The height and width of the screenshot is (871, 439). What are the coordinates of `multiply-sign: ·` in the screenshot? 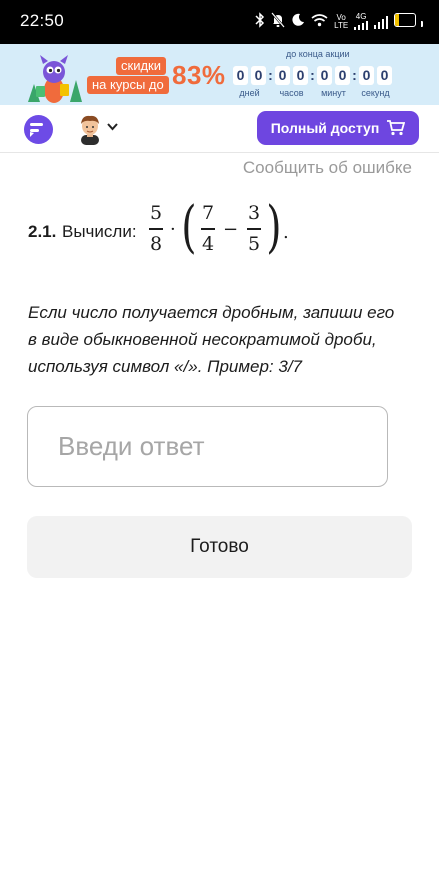 It's located at (173, 229).